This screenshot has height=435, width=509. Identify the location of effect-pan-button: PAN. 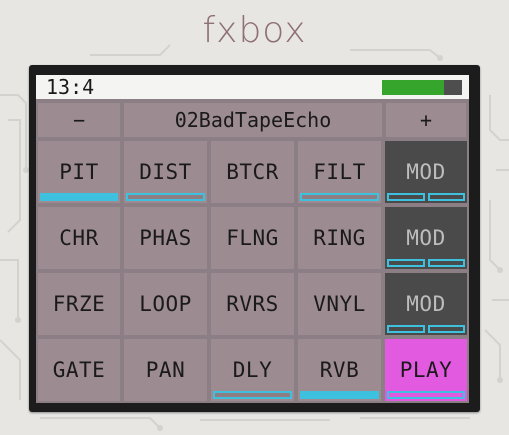
(165, 370).